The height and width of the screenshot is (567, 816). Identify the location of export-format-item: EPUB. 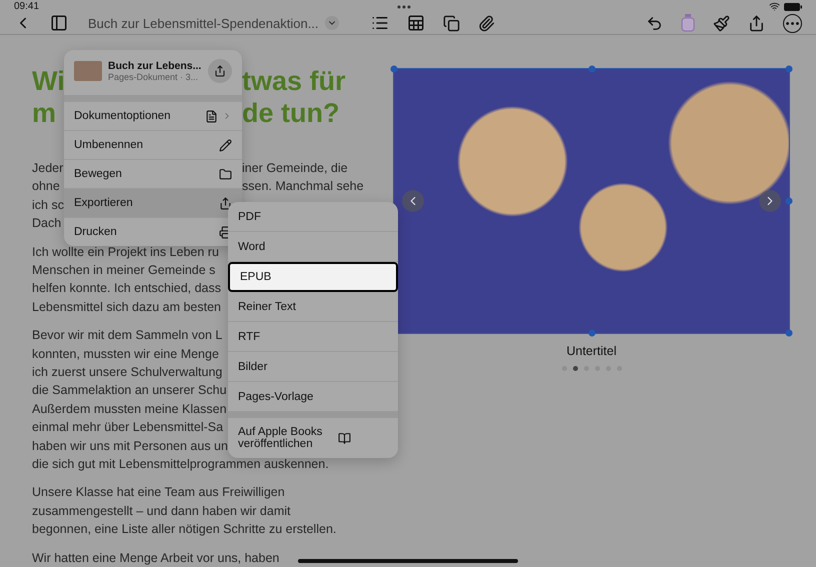
(313, 277).